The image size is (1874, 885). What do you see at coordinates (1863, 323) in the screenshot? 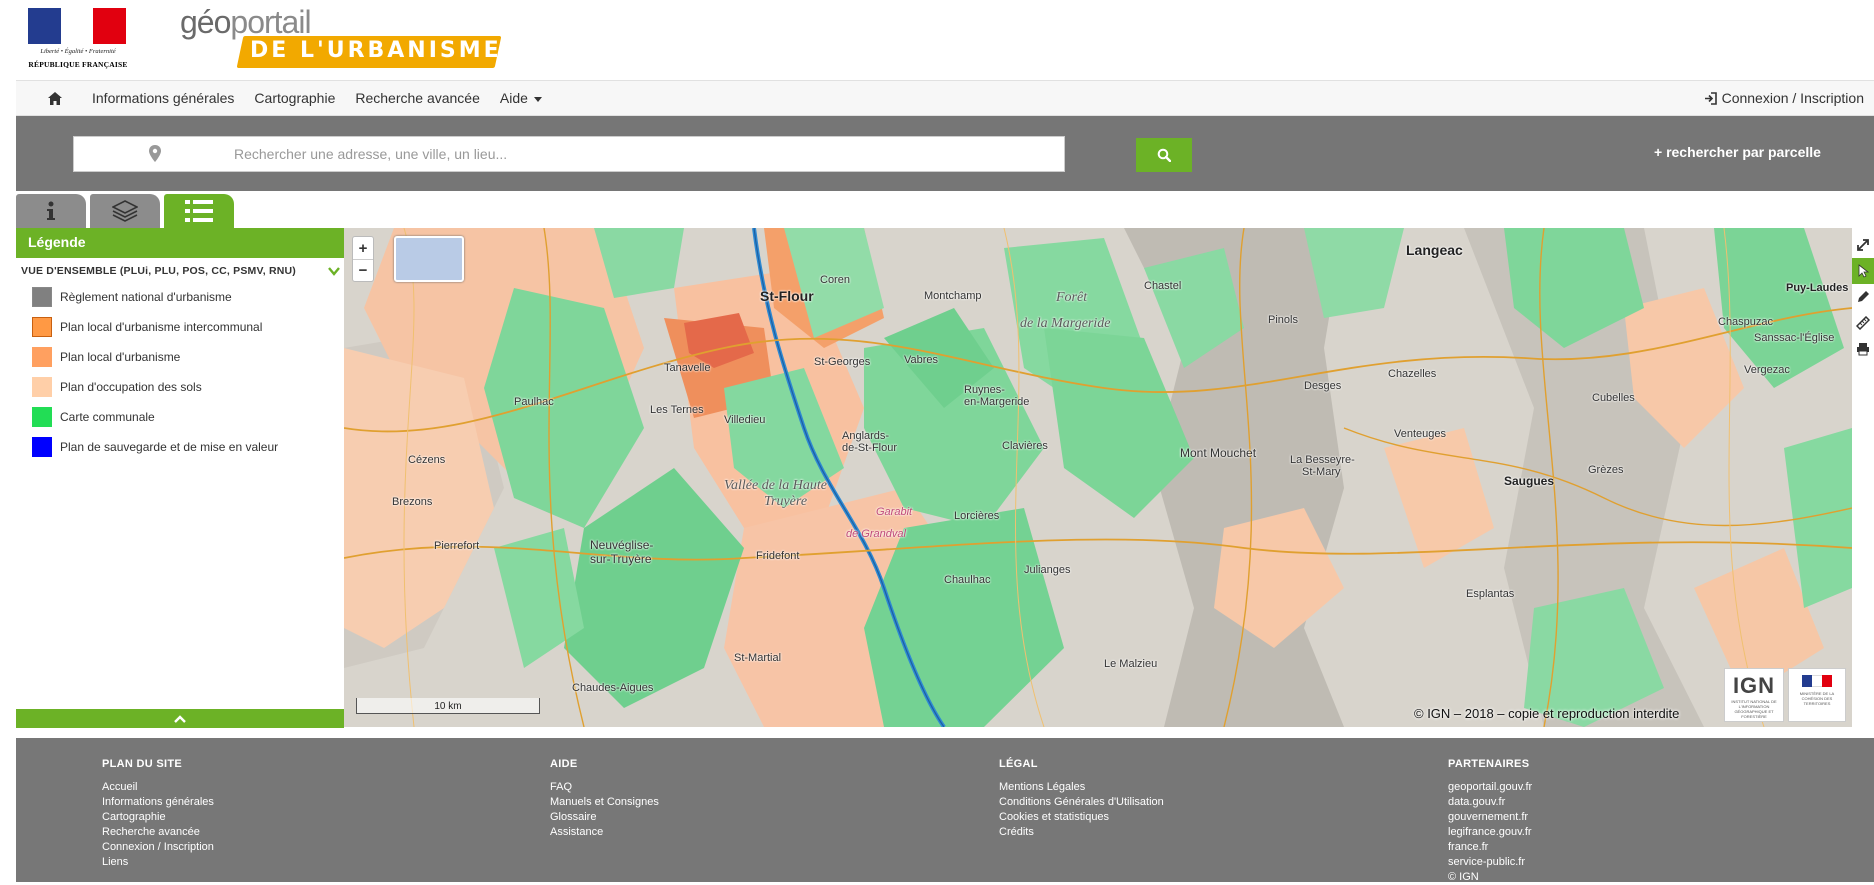
I see `measure-tool-button` at bounding box center [1863, 323].